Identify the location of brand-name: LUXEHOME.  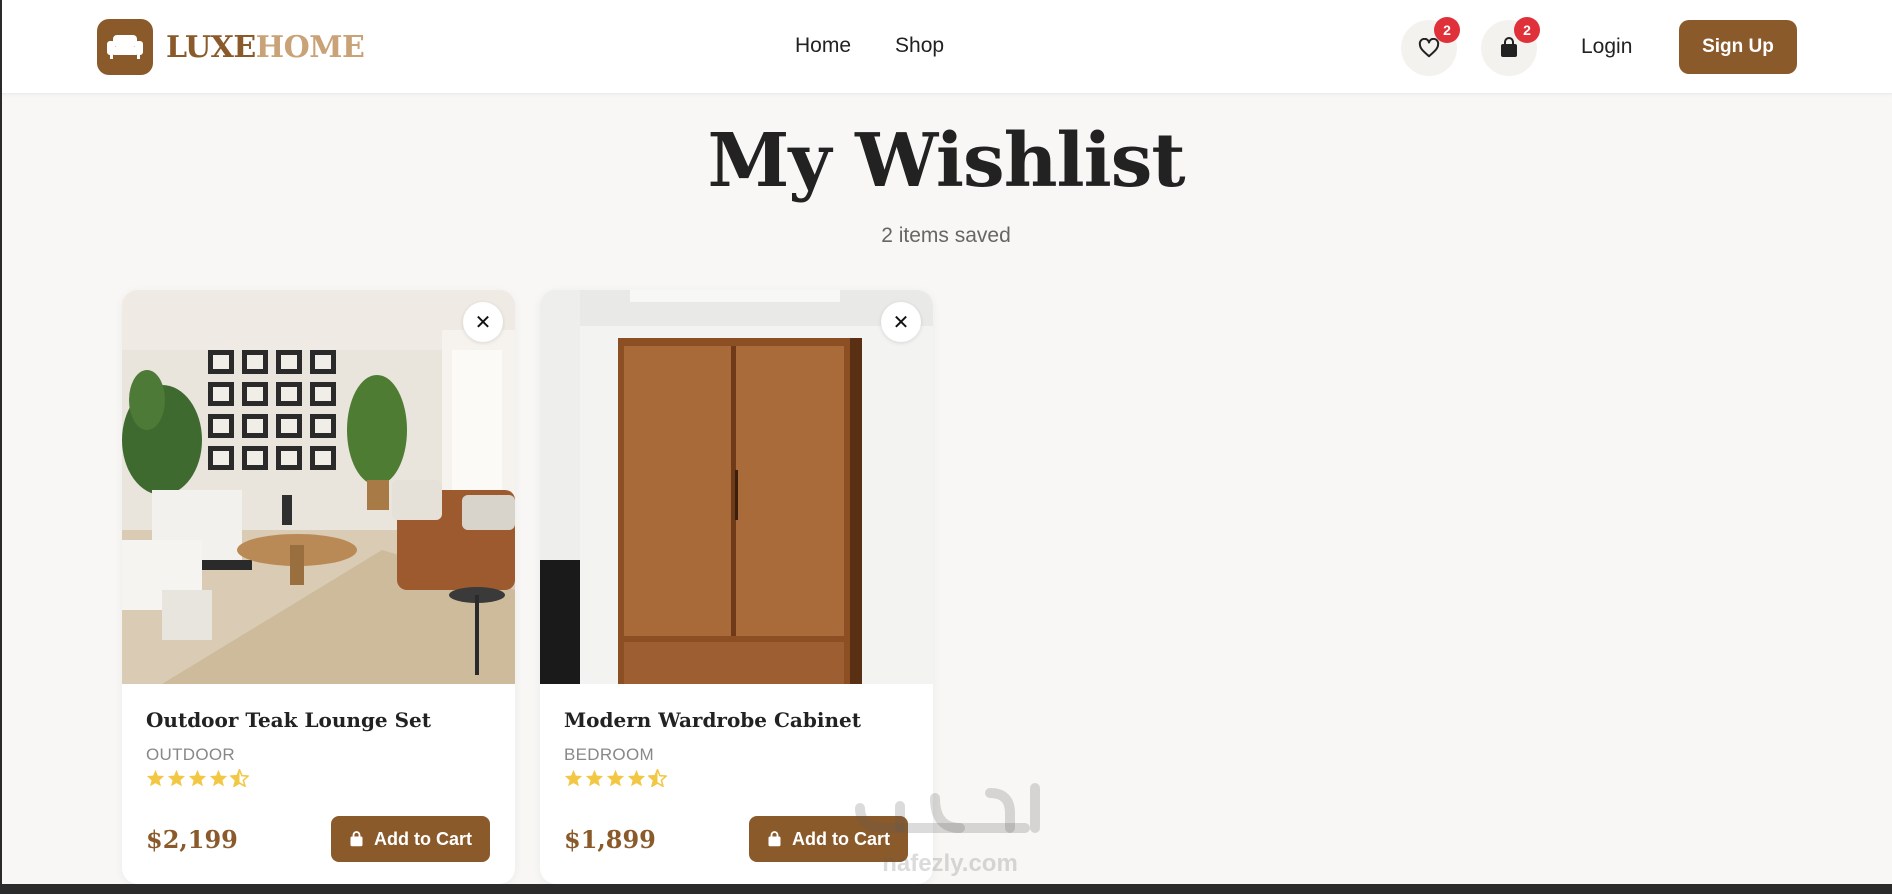
(265, 47).